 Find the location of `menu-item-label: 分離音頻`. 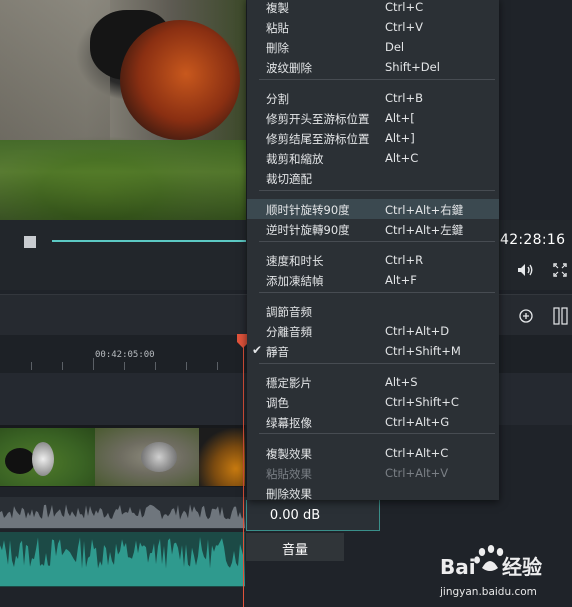

menu-item-label: 分離音頻 is located at coordinates (289, 332).